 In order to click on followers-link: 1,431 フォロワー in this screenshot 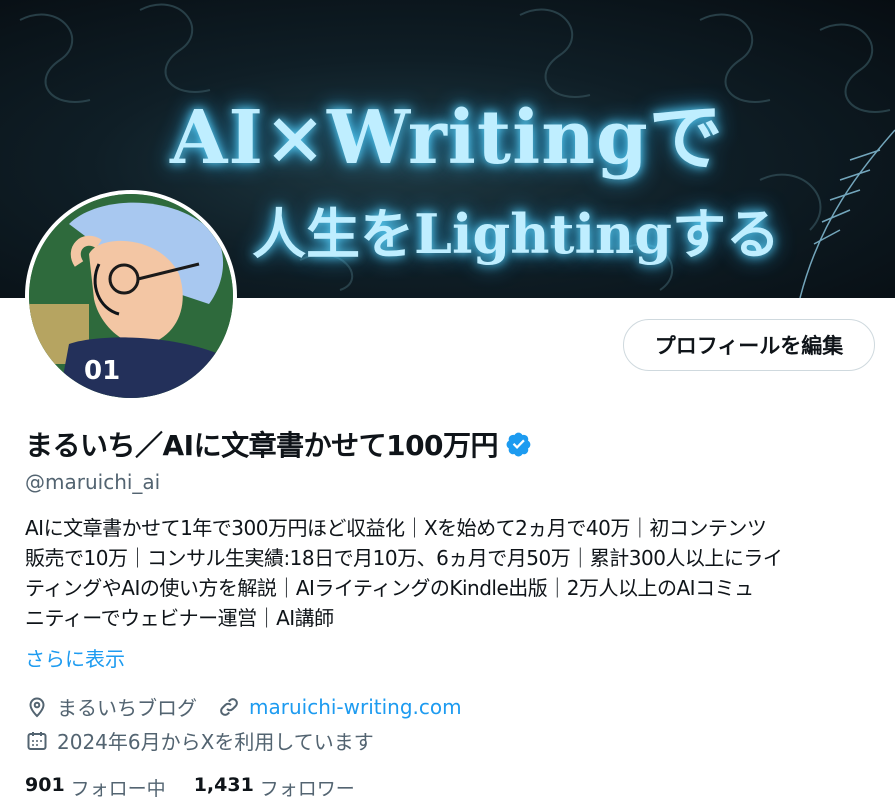, I will do `click(288, 787)`.